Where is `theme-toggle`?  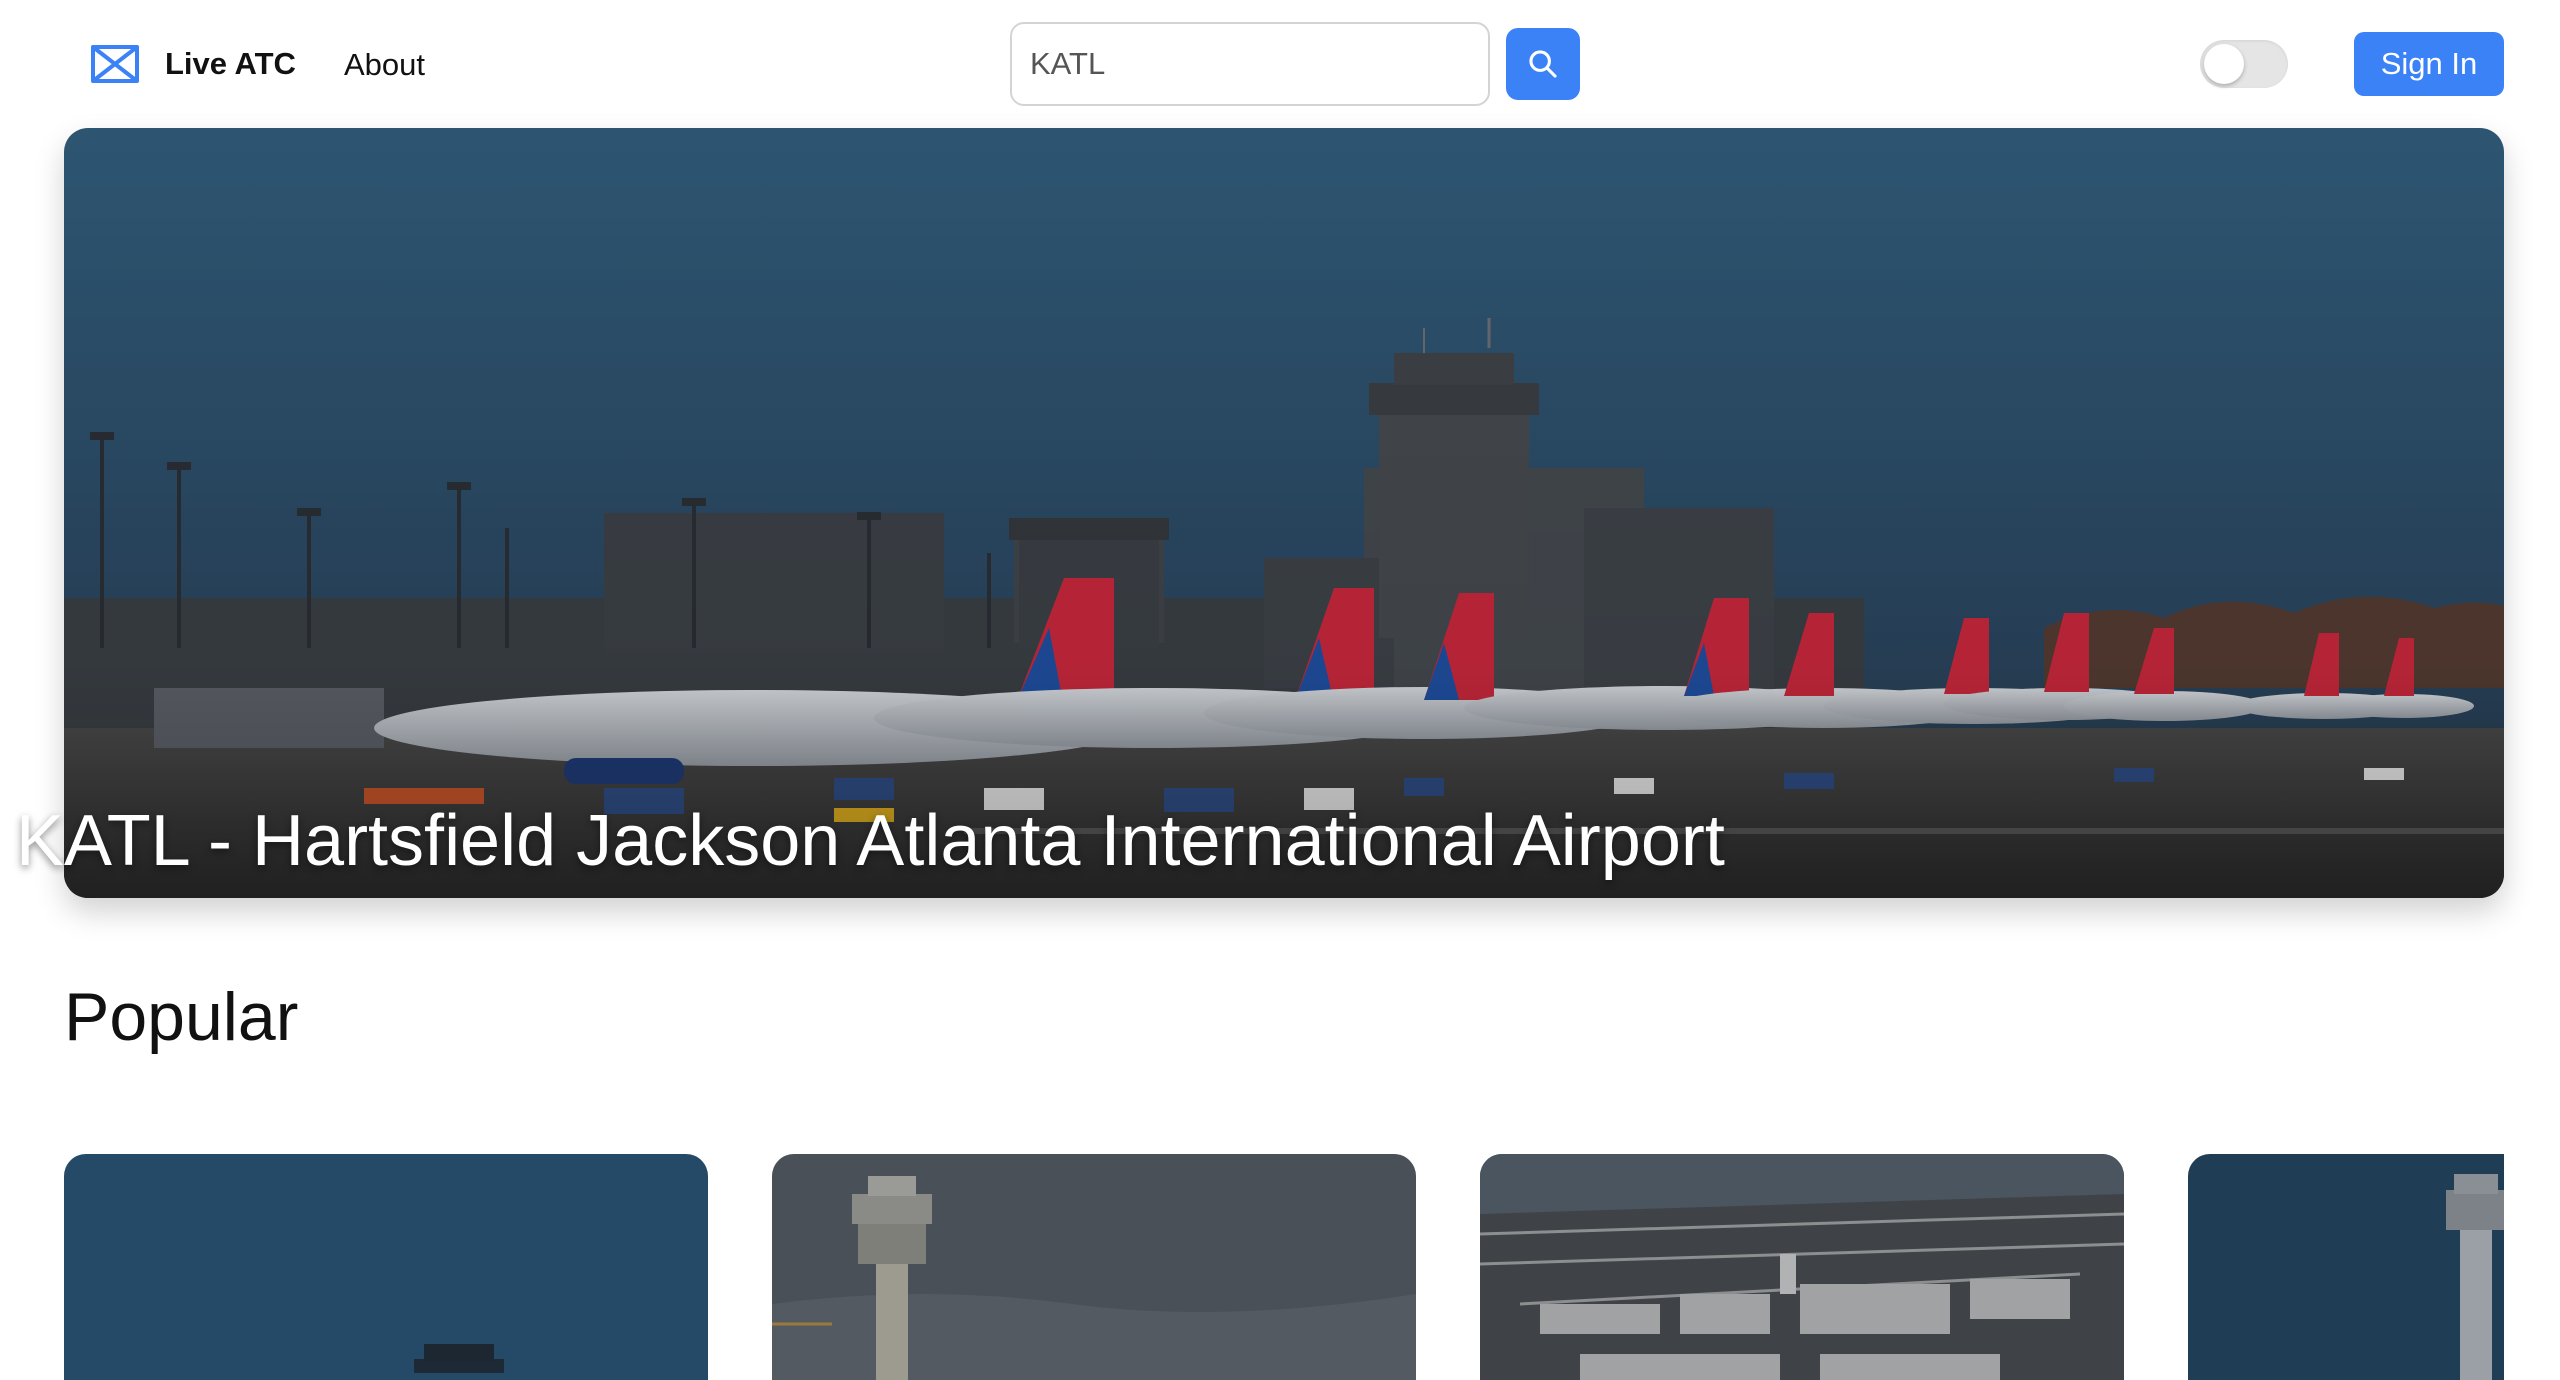
theme-toggle is located at coordinates (2244, 64).